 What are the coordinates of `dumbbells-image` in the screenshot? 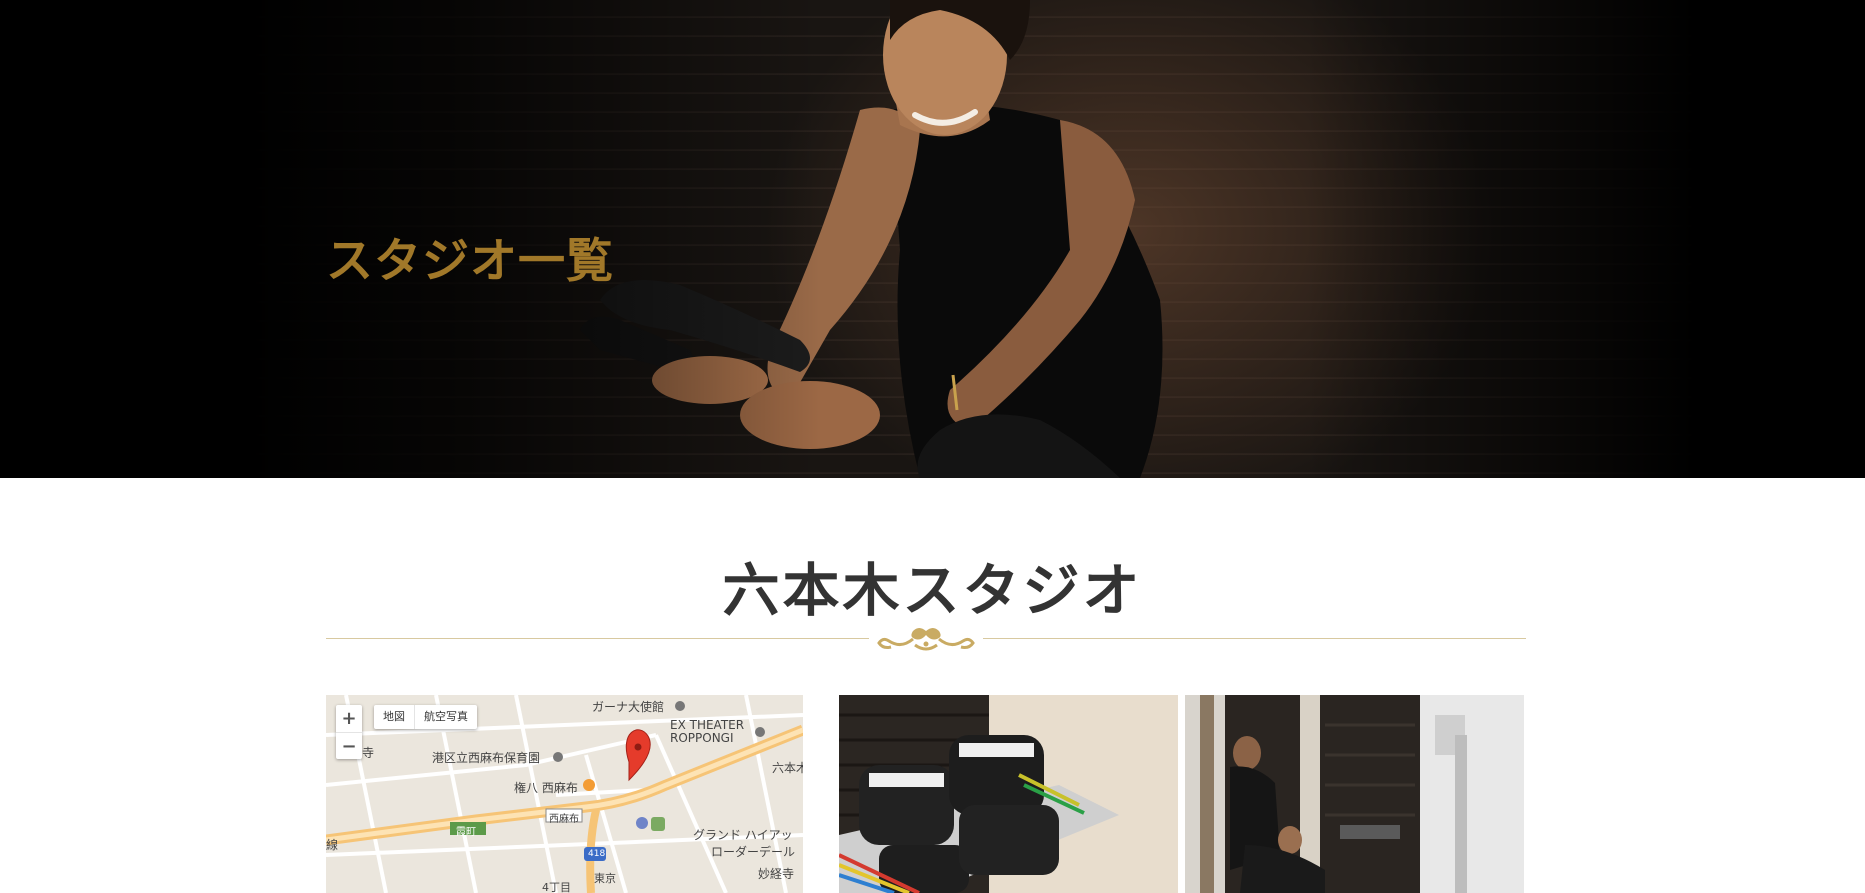 It's located at (1008, 794).